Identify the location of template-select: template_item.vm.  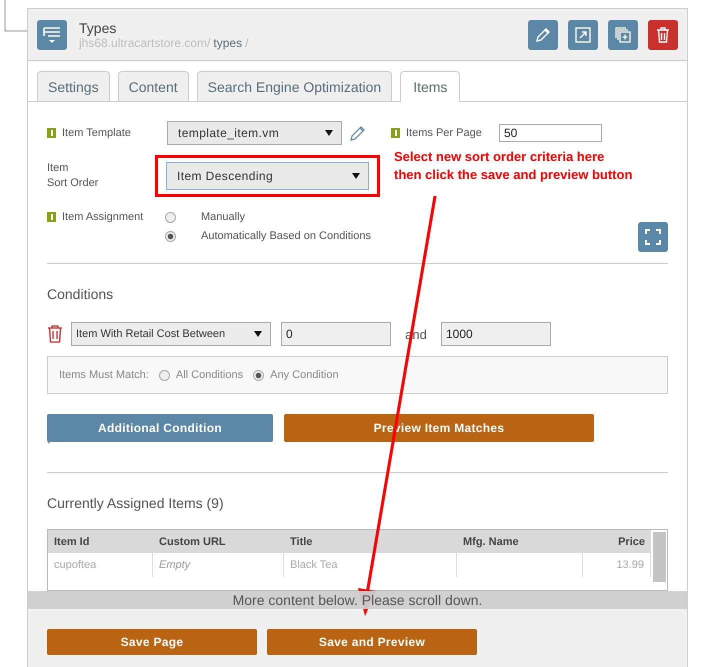
(254, 133).